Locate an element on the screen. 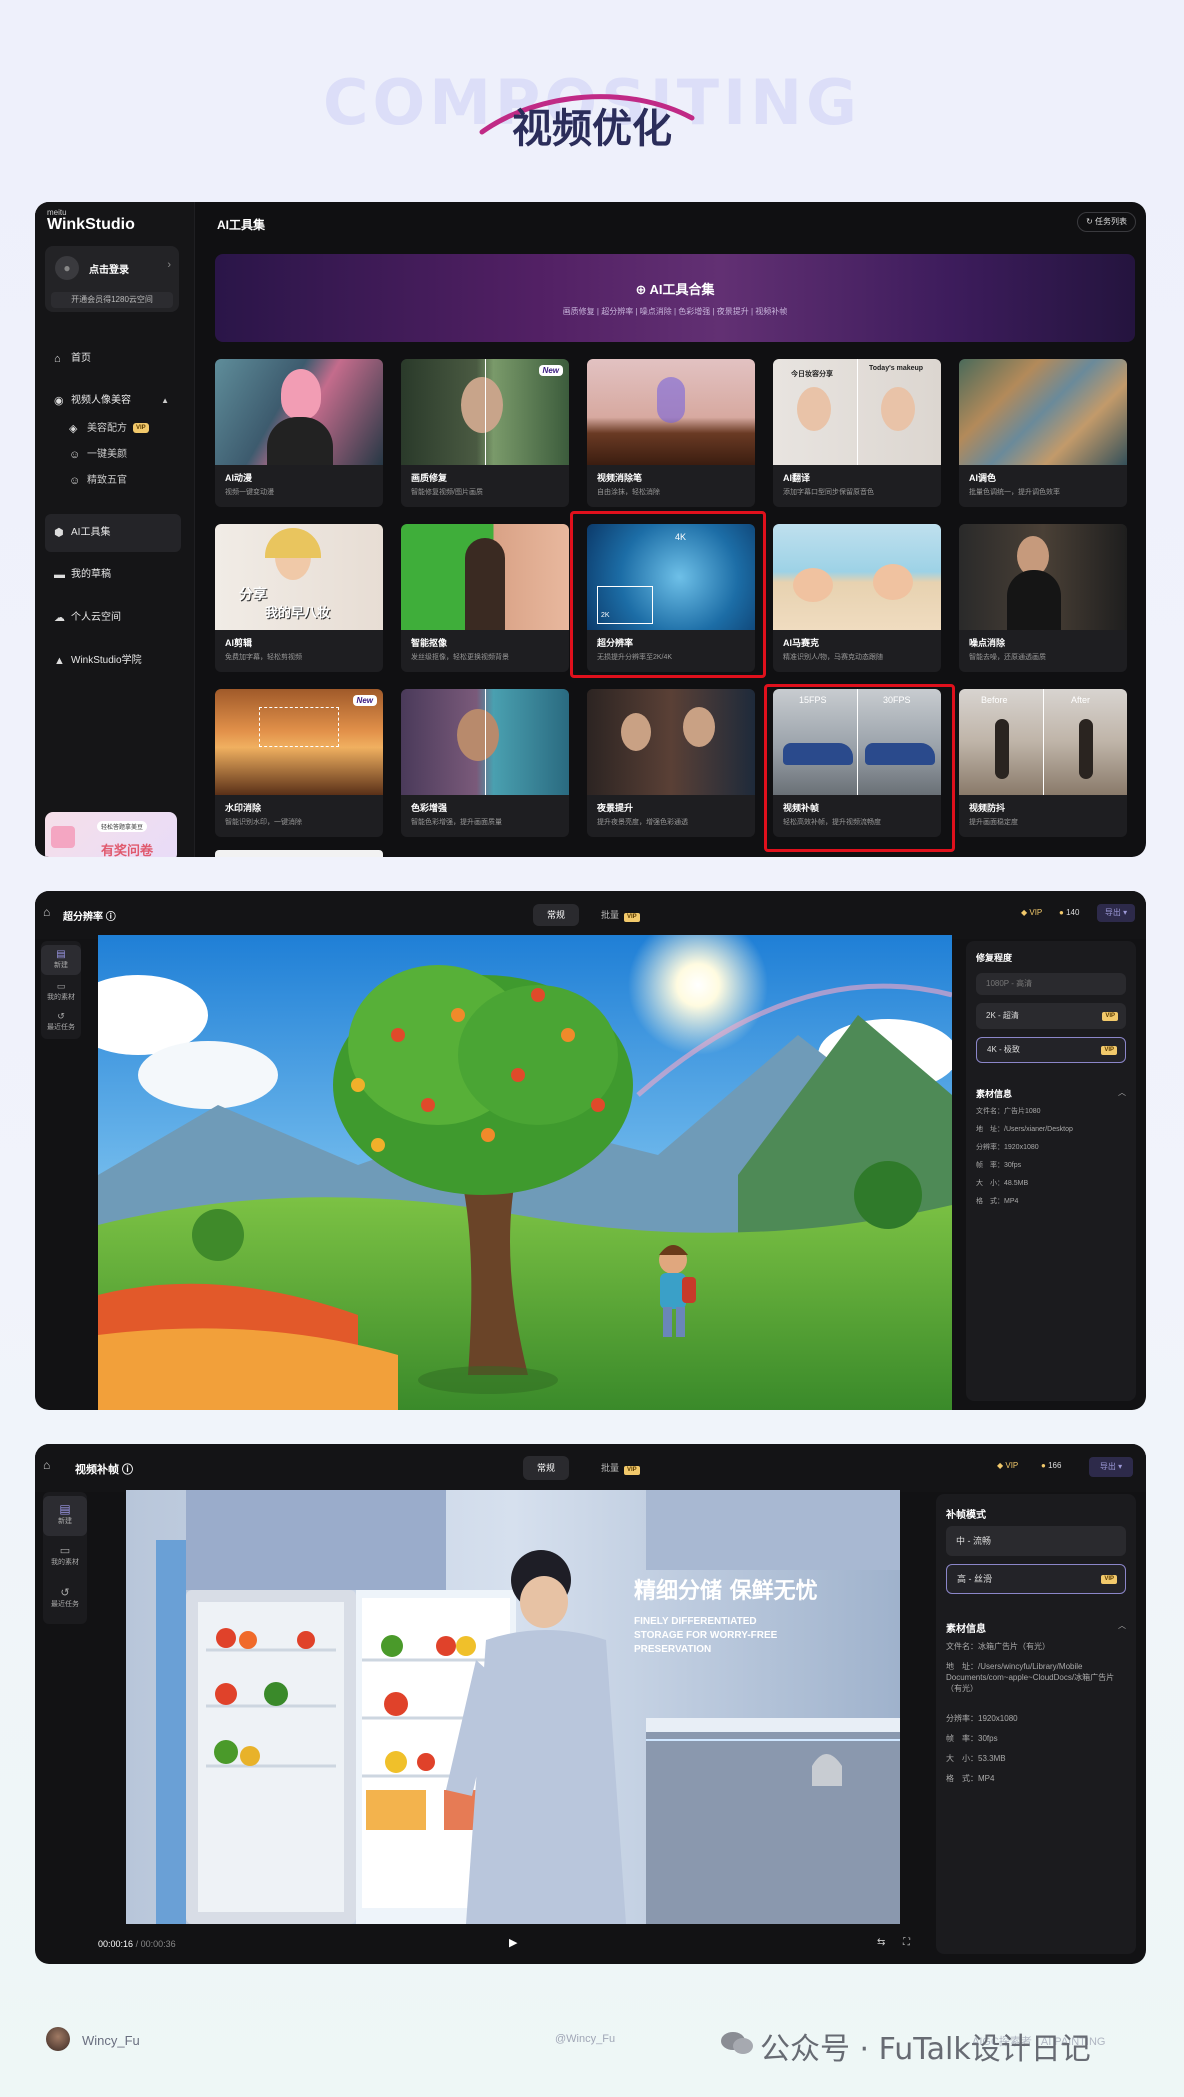 Image resolution: width=1184 pixels, height=2097 pixels. body is located at coordinates (1034, 600).